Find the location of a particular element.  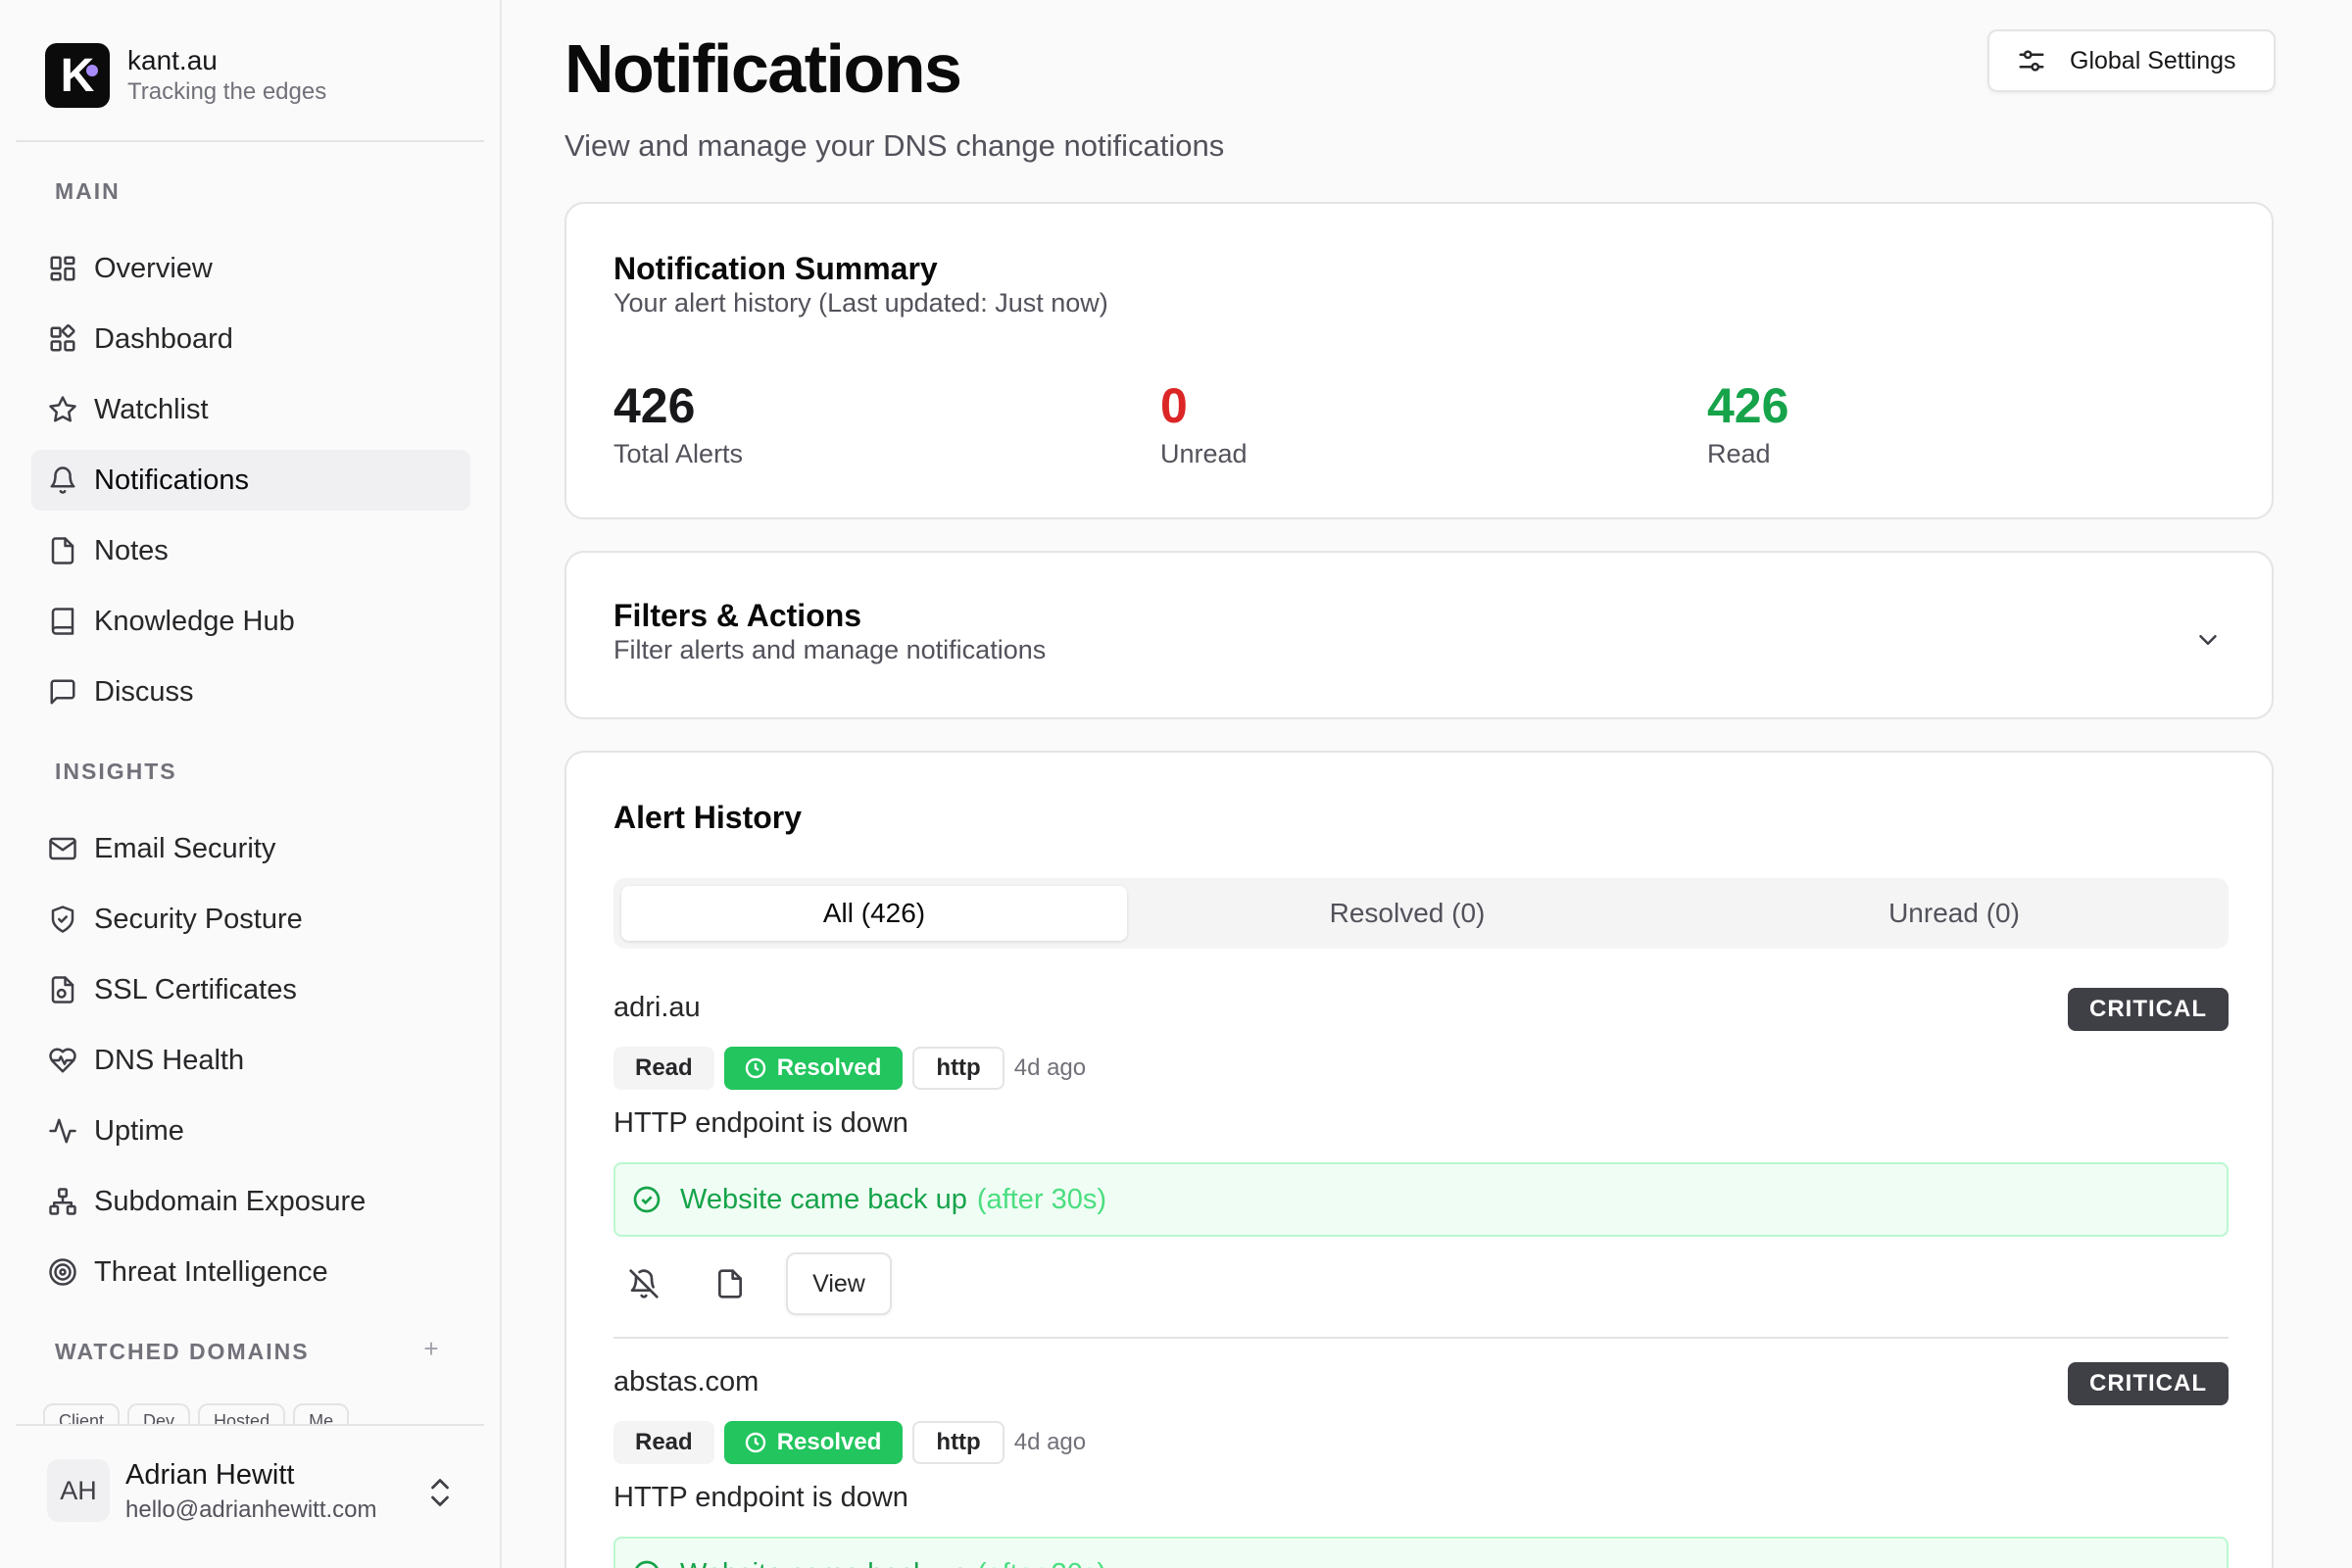

add-note-button is located at coordinates (730, 1283).